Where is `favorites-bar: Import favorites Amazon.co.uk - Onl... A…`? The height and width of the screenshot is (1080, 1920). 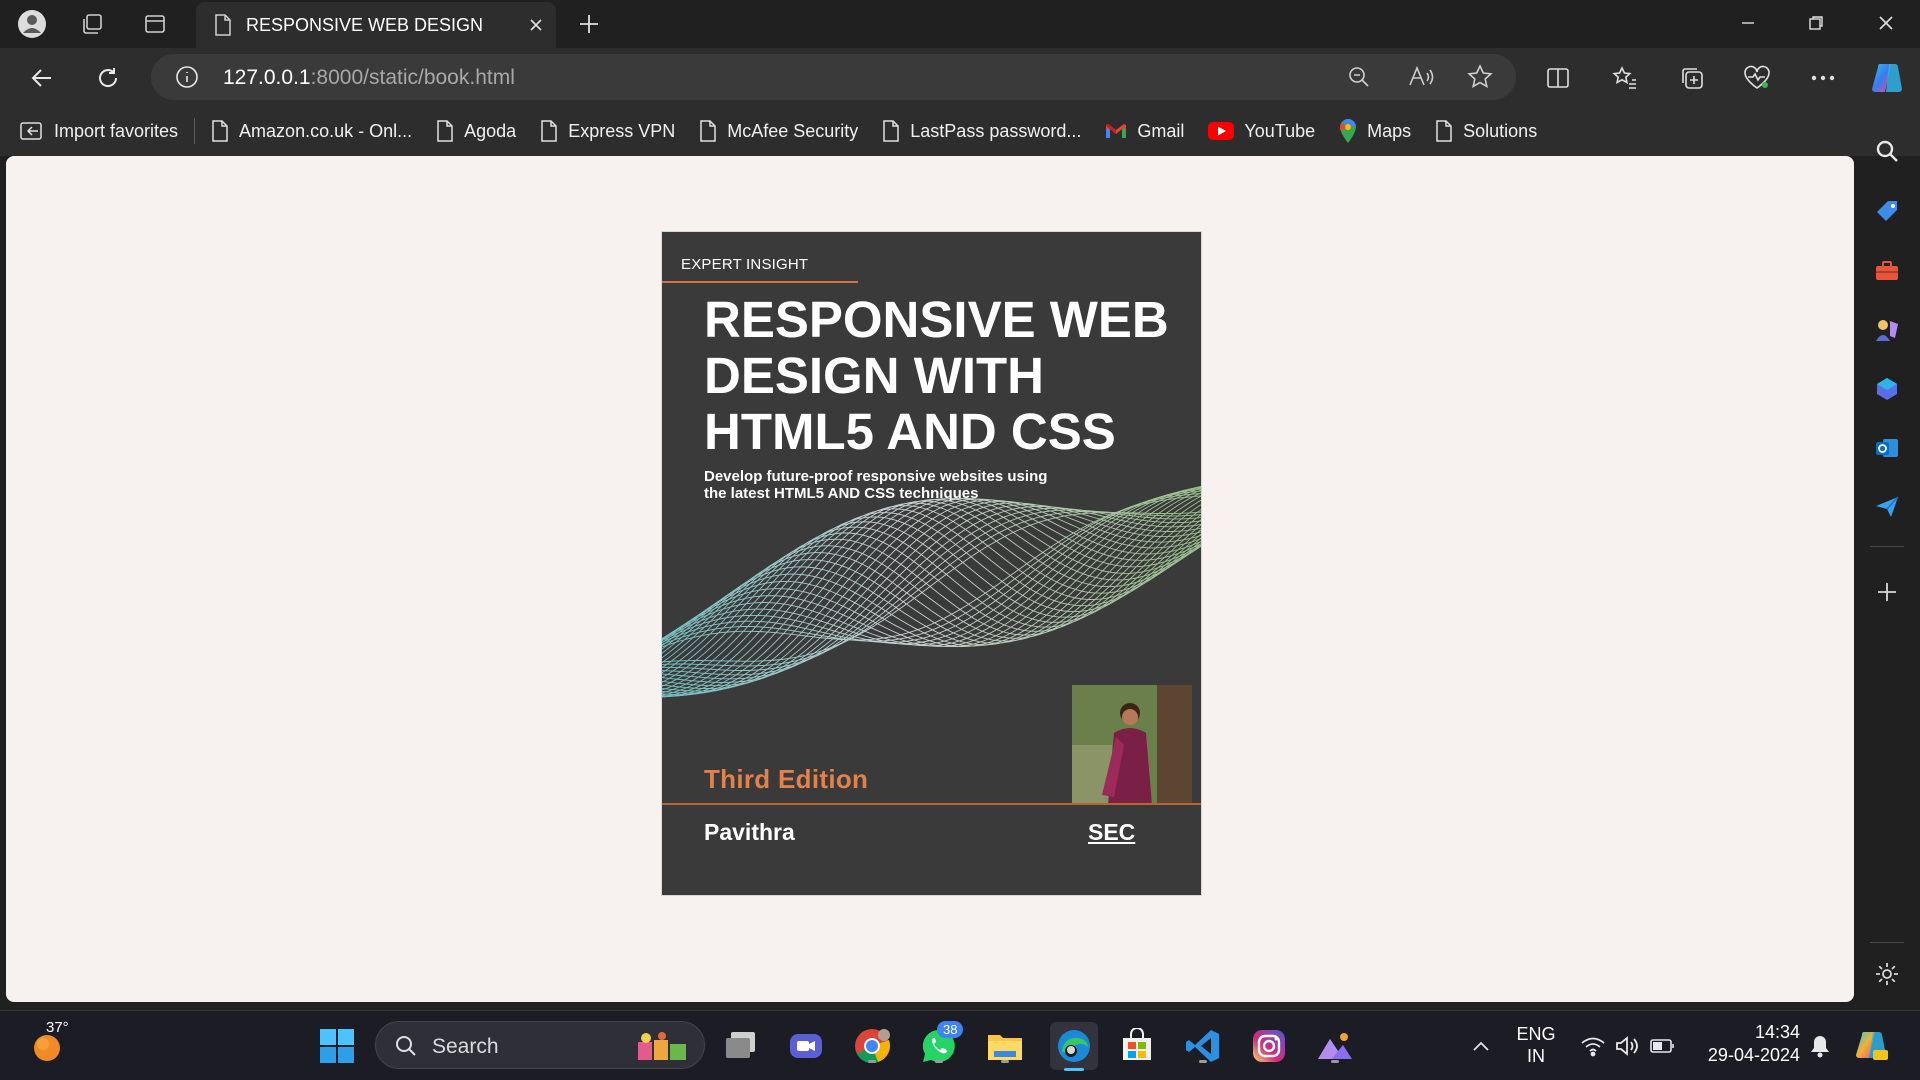 favorites-bar: Import favorites Amazon.co.uk - Onl... A… is located at coordinates (960, 131).